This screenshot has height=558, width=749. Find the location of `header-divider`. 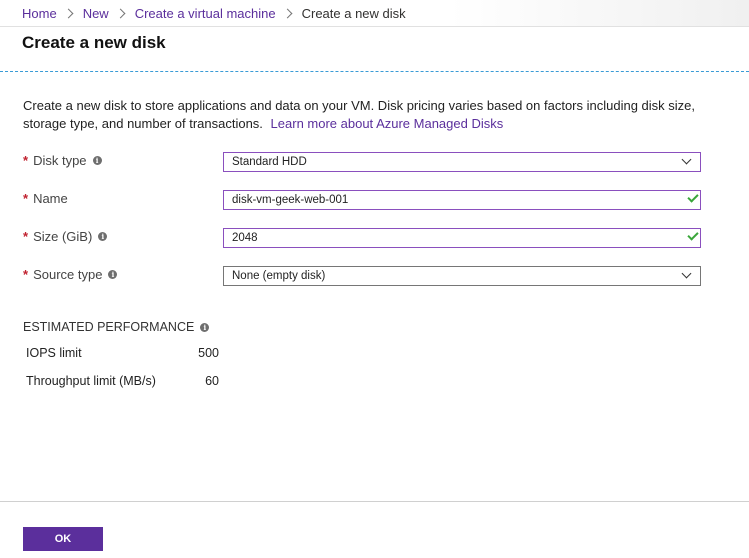

header-divider is located at coordinates (374, 71).